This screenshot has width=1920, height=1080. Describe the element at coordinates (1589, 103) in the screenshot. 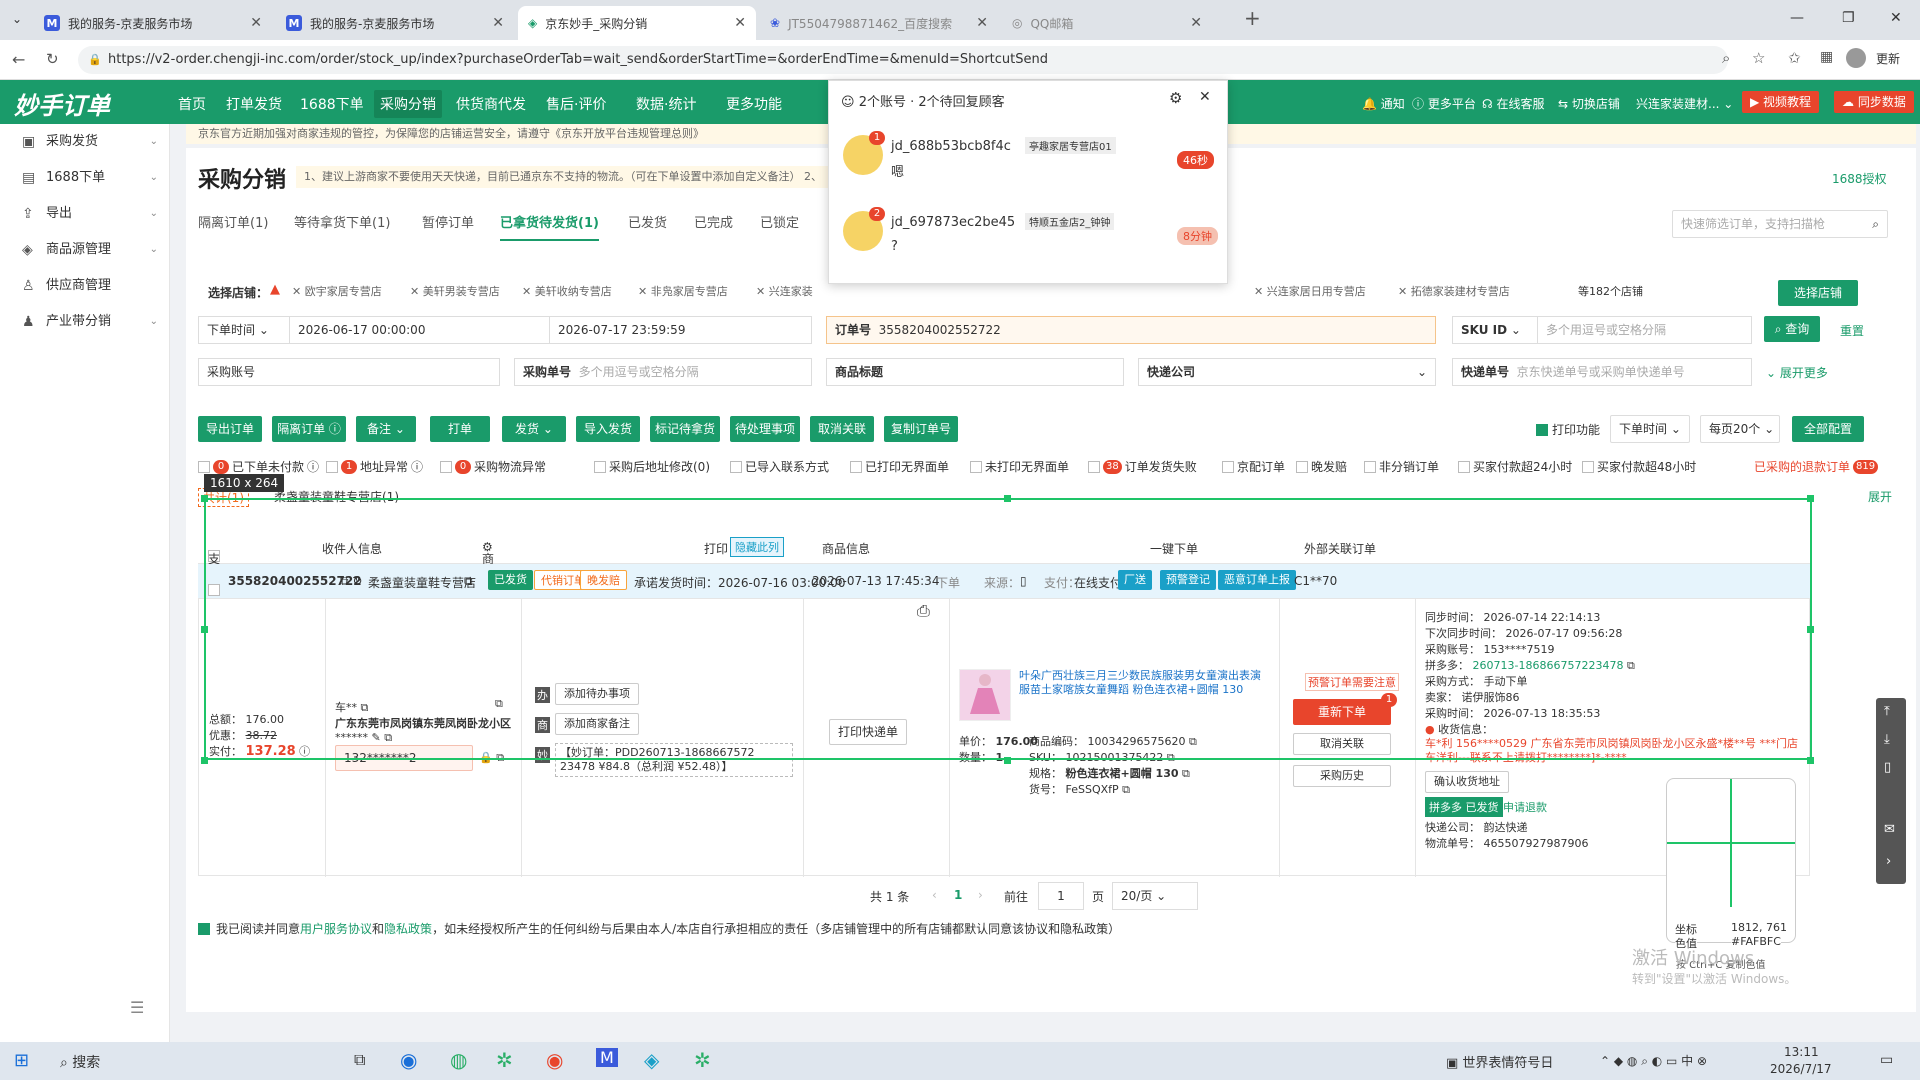

I see `switch-shop-link: ⇆ 切换店铺` at that location.